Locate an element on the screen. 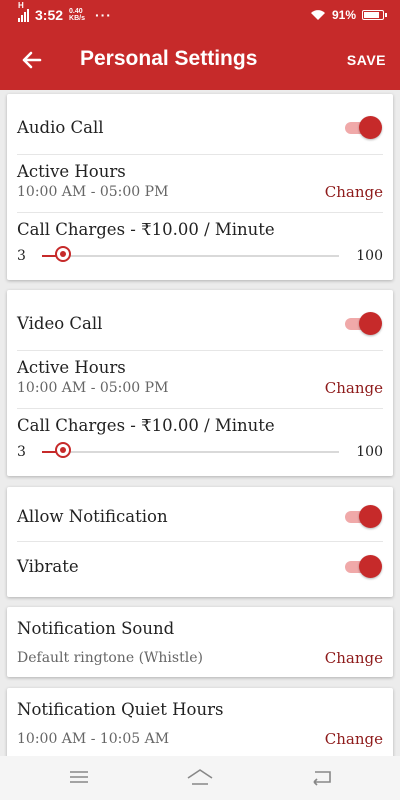 The height and width of the screenshot is (800, 400). audio-charges-row: Call Charges - ₹10.00 / Minute is located at coordinates (200, 232).